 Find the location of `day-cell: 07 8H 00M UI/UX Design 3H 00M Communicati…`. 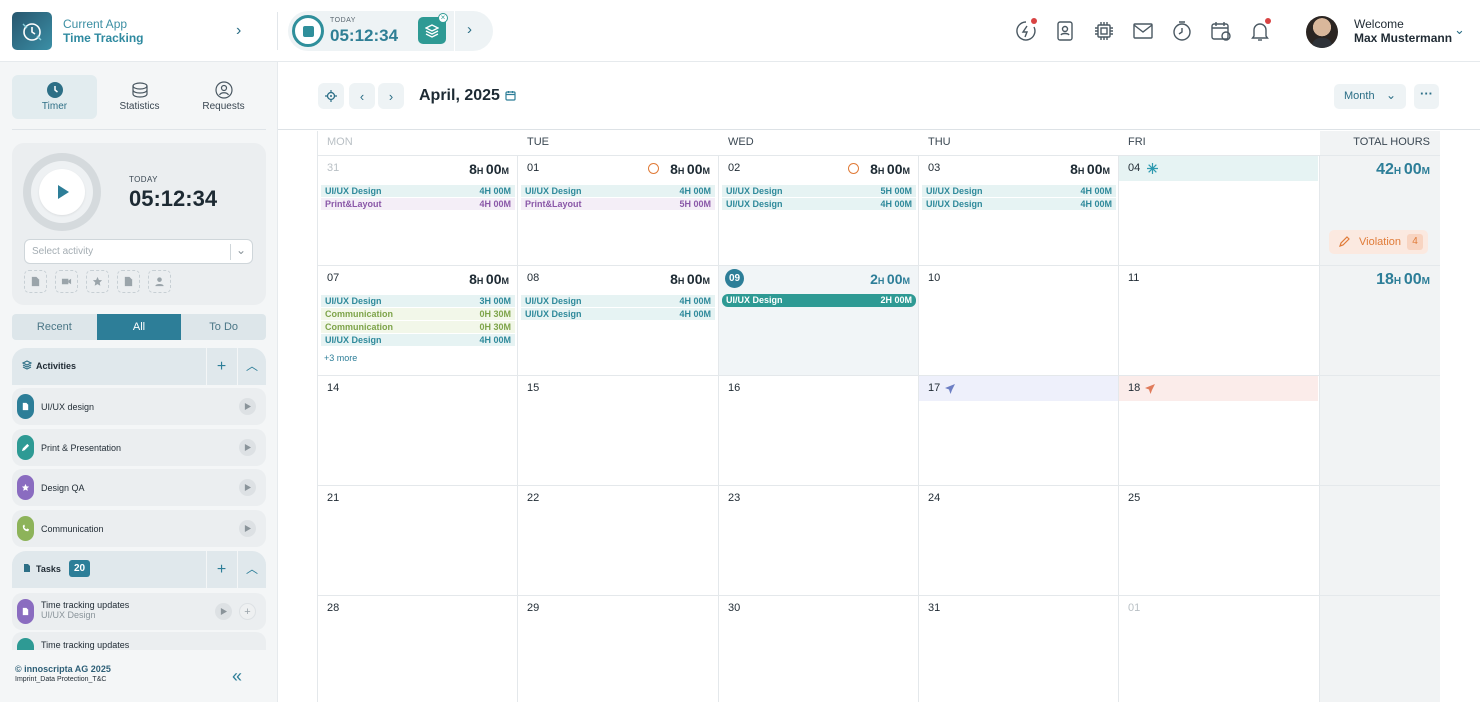

day-cell: 07 8H 00M UI/UX Design 3H 00M Communicati… is located at coordinates (418, 321).